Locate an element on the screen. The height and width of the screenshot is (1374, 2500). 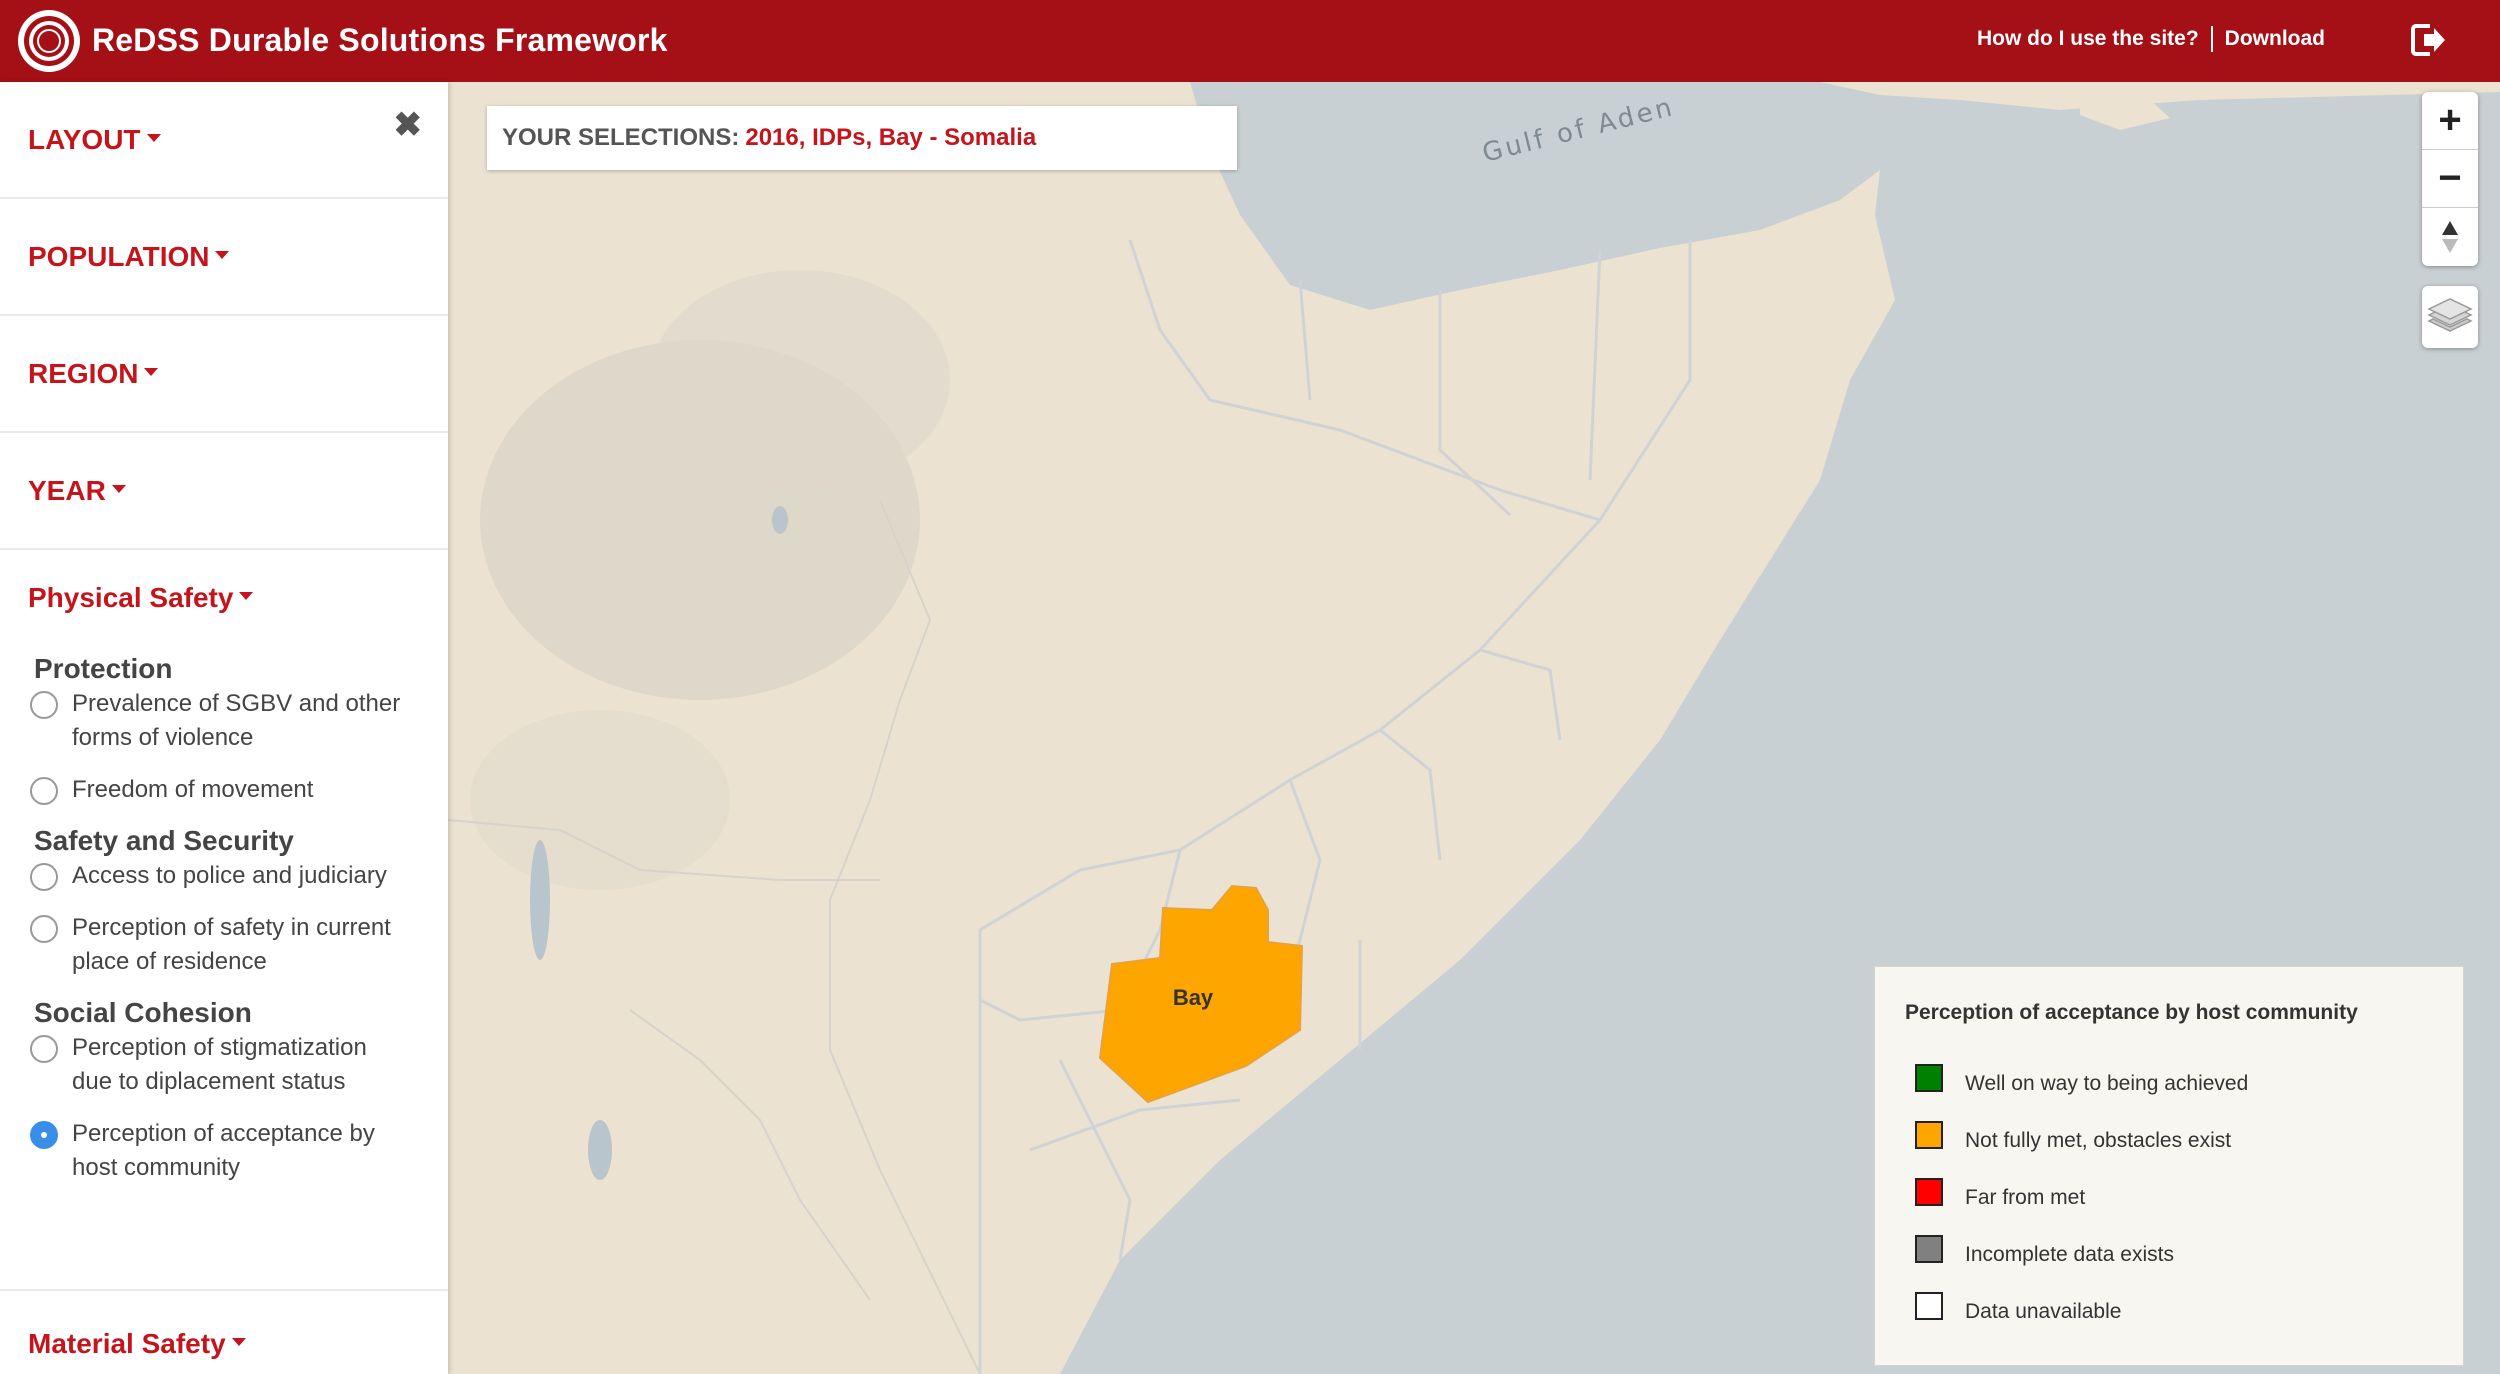
reset-north-button is located at coordinates (2450, 237).